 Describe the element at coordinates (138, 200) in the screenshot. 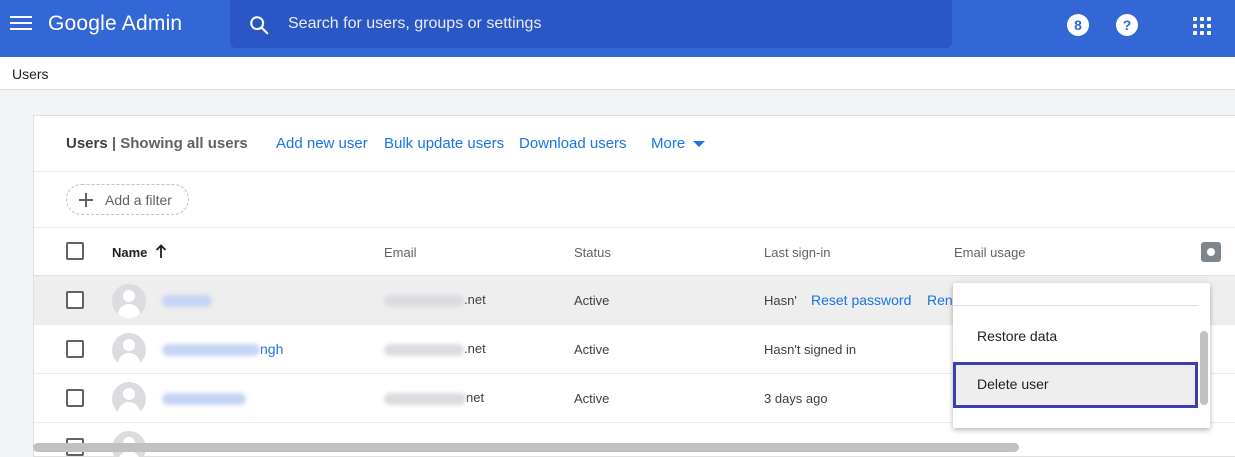

I see `add-filter-label: Add a filter` at that location.